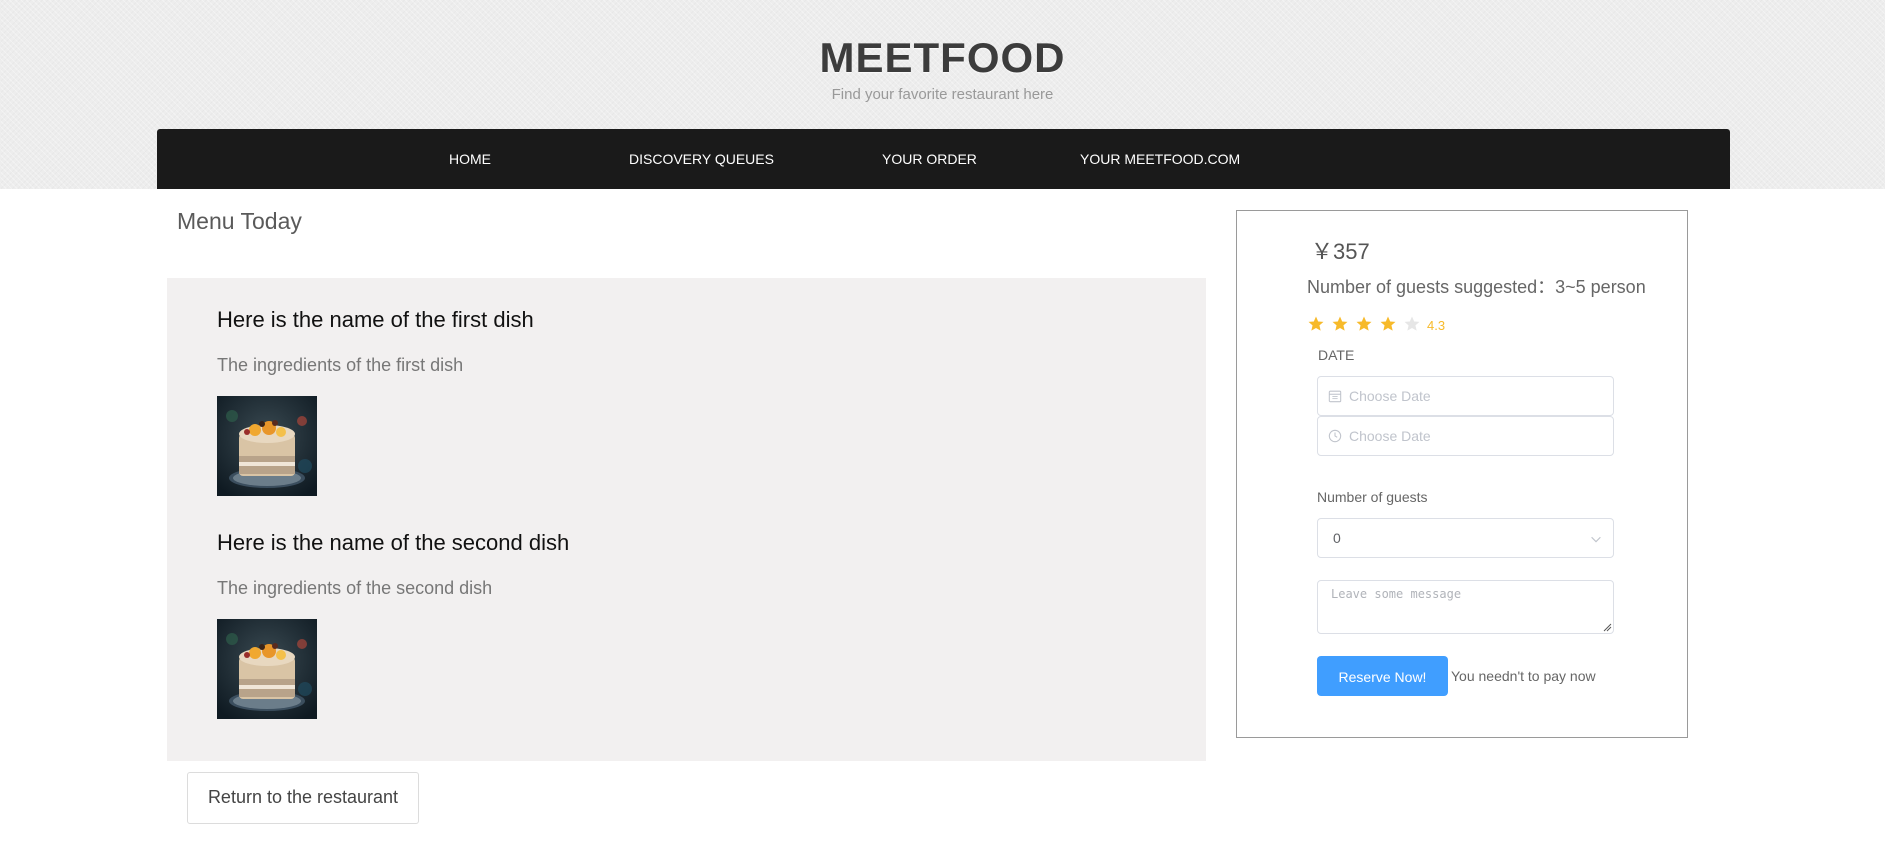 The image size is (1885, 857). What do you see at coordinates (1465, 538) in the screenshot?
I see `guests-select: 0` at bounding box center [1465, 538].